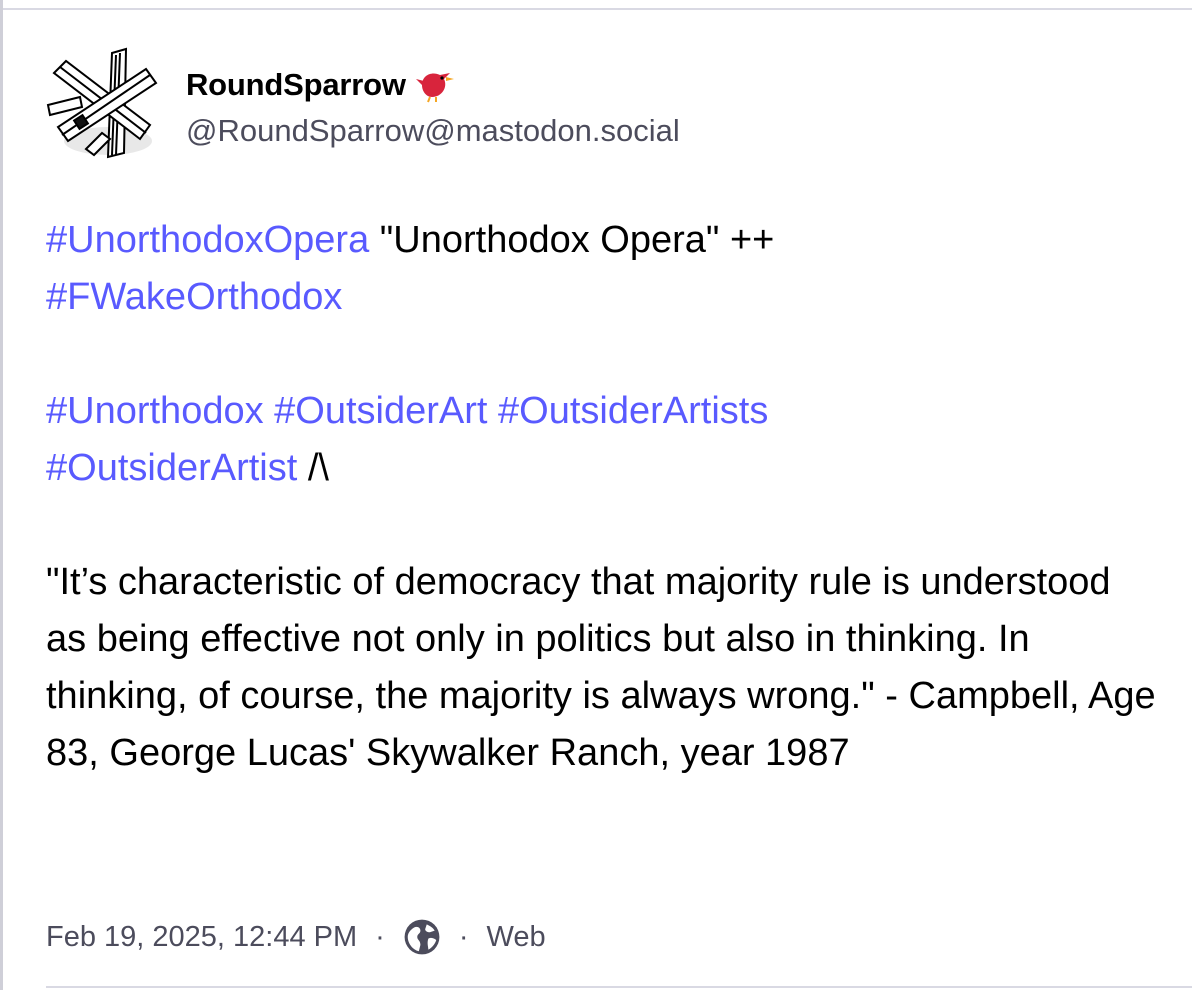 The height and width of the screenshot is (990, 1192). I want to click on status-meta: Feb 19, 2025, 12:44 PM · · Web, so click(296, 937).